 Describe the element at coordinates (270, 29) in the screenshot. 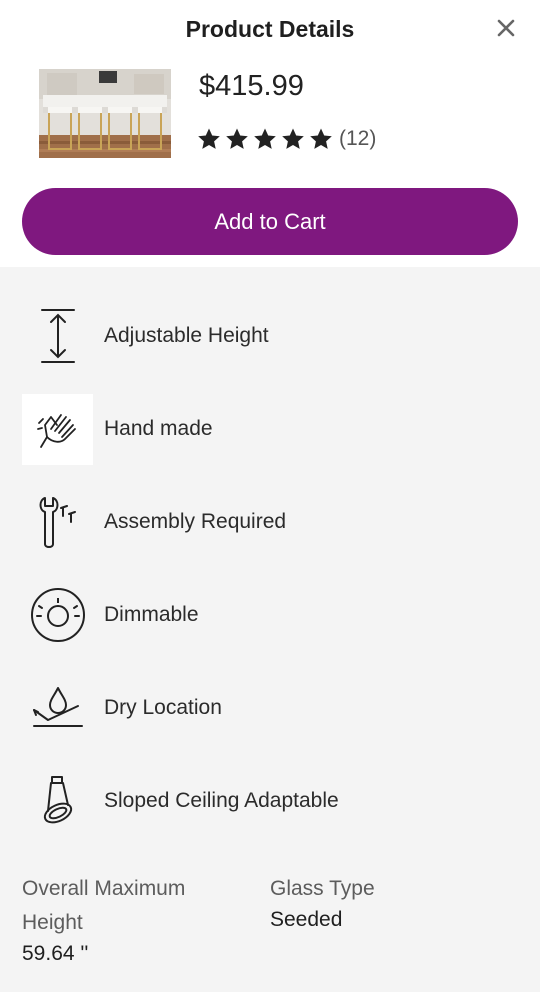

I see `page-title: Product Details` at that location.